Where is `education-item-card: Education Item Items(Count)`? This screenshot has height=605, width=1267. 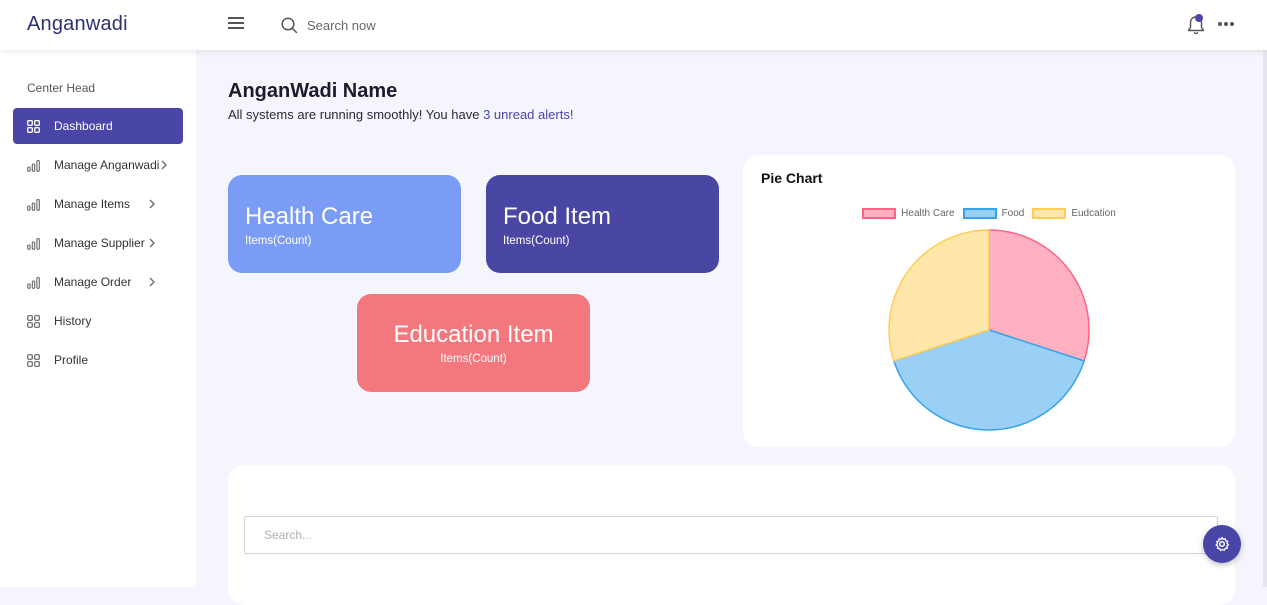 education-item-card: Education Item Items(Count) is located at coordinates (473, 343).